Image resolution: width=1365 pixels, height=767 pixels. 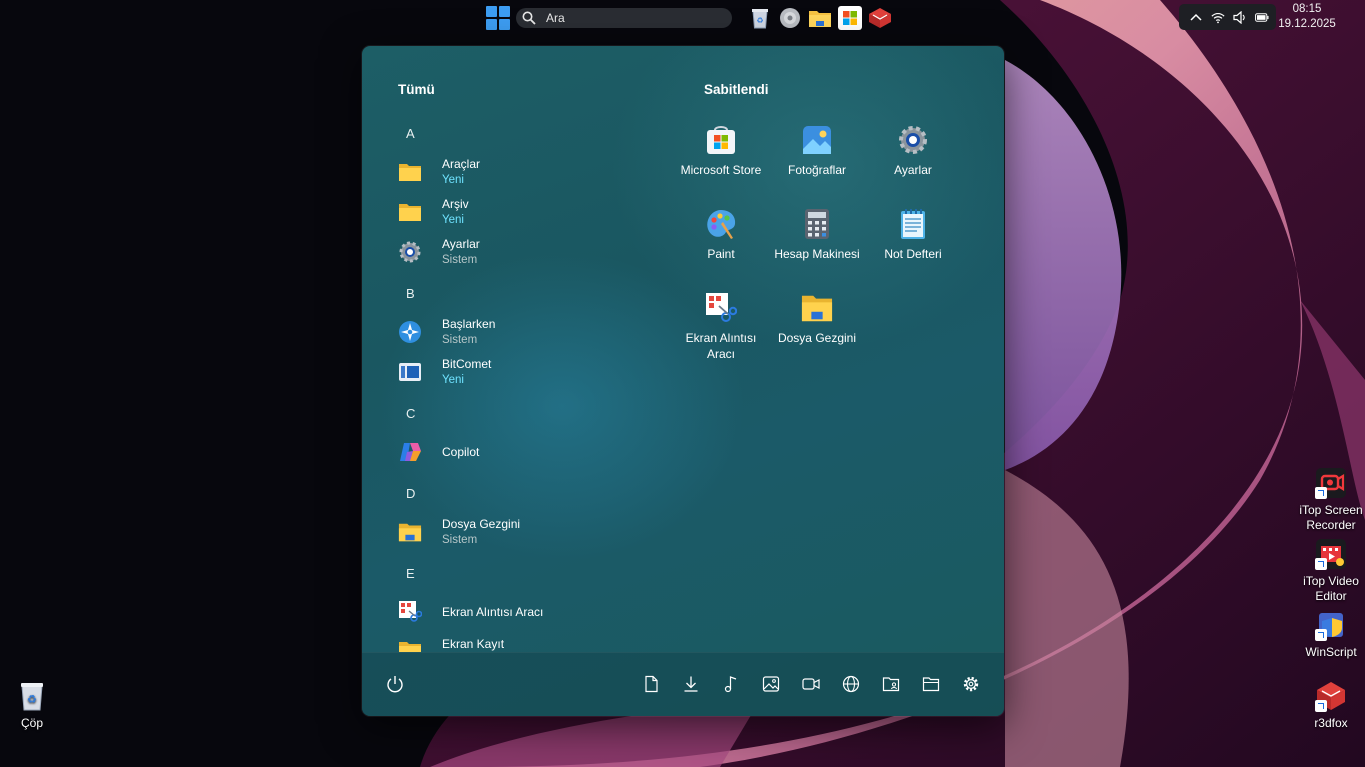 I want to click on pinned-label: Fotoğraflar, so click(x=817, y=170).